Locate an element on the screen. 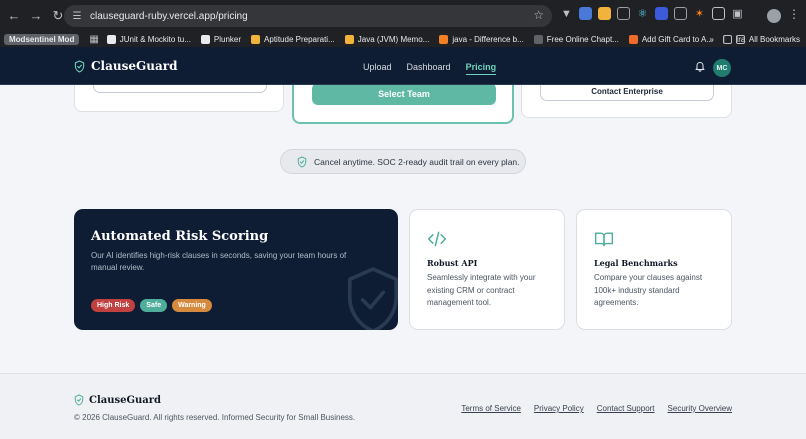  nav-pricing: Pricing is located at coordinates (481, 68).